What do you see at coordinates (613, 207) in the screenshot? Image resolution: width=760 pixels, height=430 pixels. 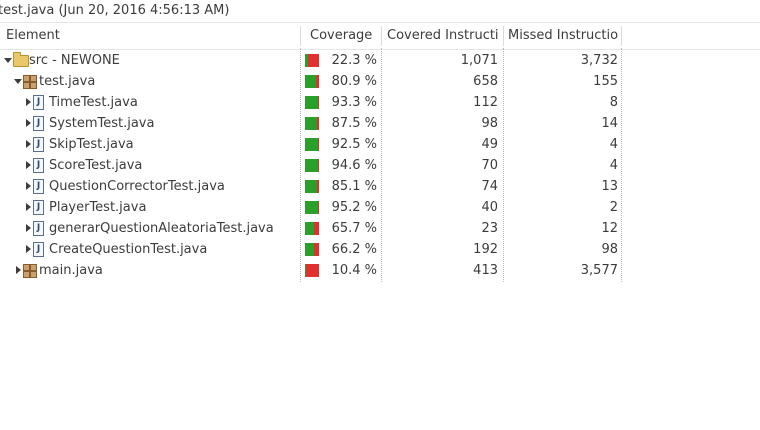 I see `missed-instructions: 2` at bounding box center [613, 207].